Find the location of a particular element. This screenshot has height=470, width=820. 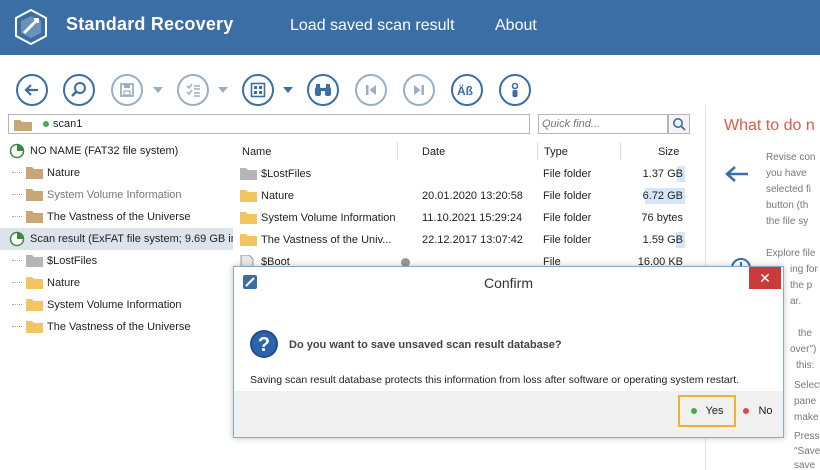

tree-item-label: System Volume Information is located at coordinates (114, 195).